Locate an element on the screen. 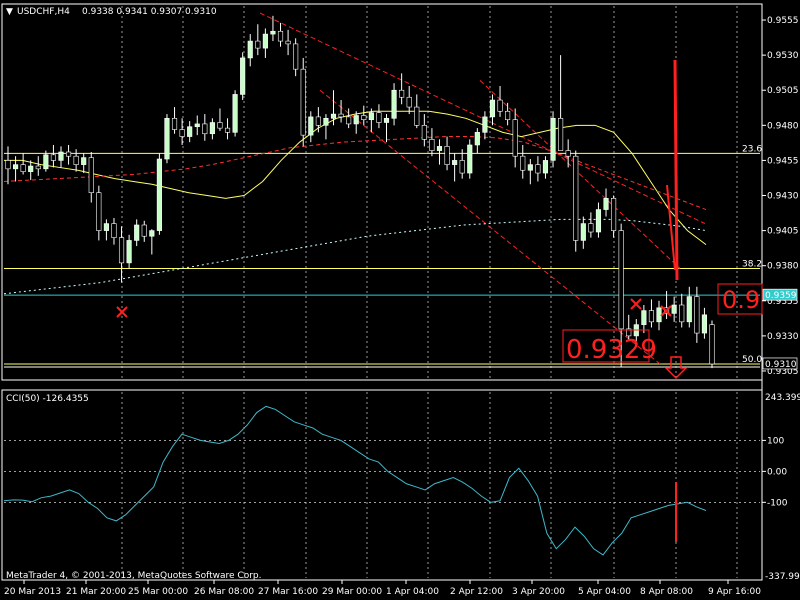 Image resolution: width=800 pixels, height=600 pixels. price-tick-label: 0.9480 is located at coordinates (783, 126).